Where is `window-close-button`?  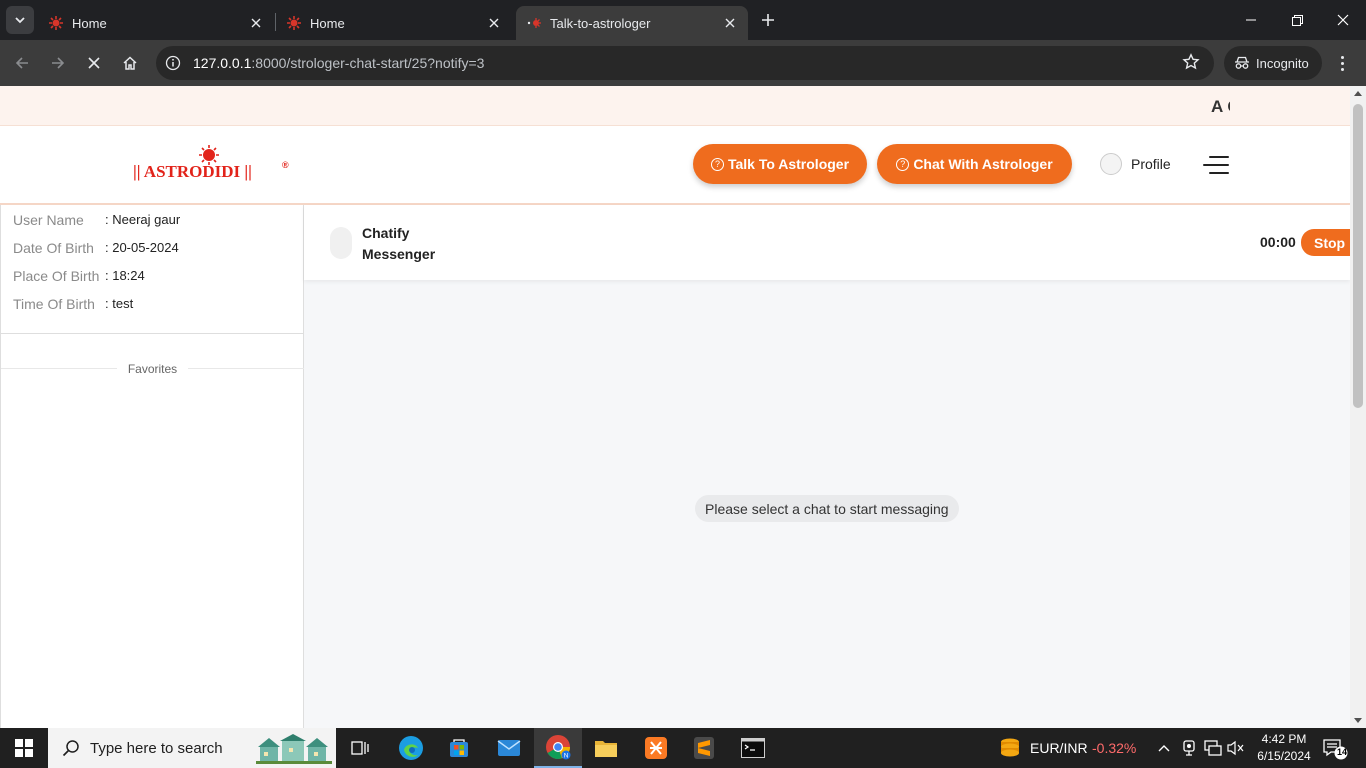 window-close-button is located at coordinates (1343, 20).